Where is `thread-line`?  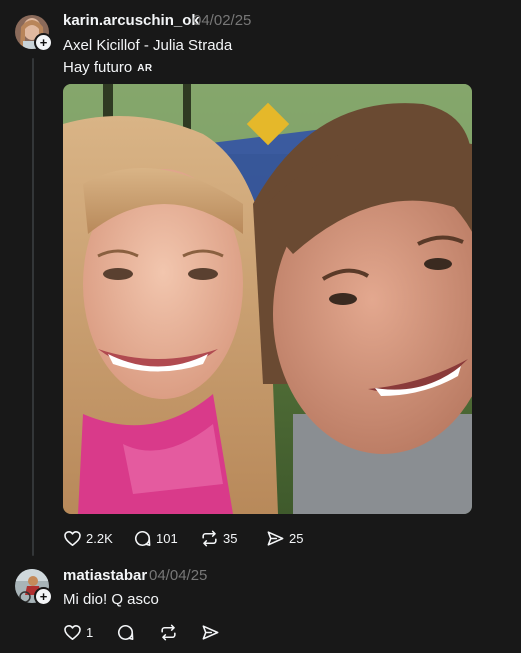
thread-line is located at coordinates (33, 307).